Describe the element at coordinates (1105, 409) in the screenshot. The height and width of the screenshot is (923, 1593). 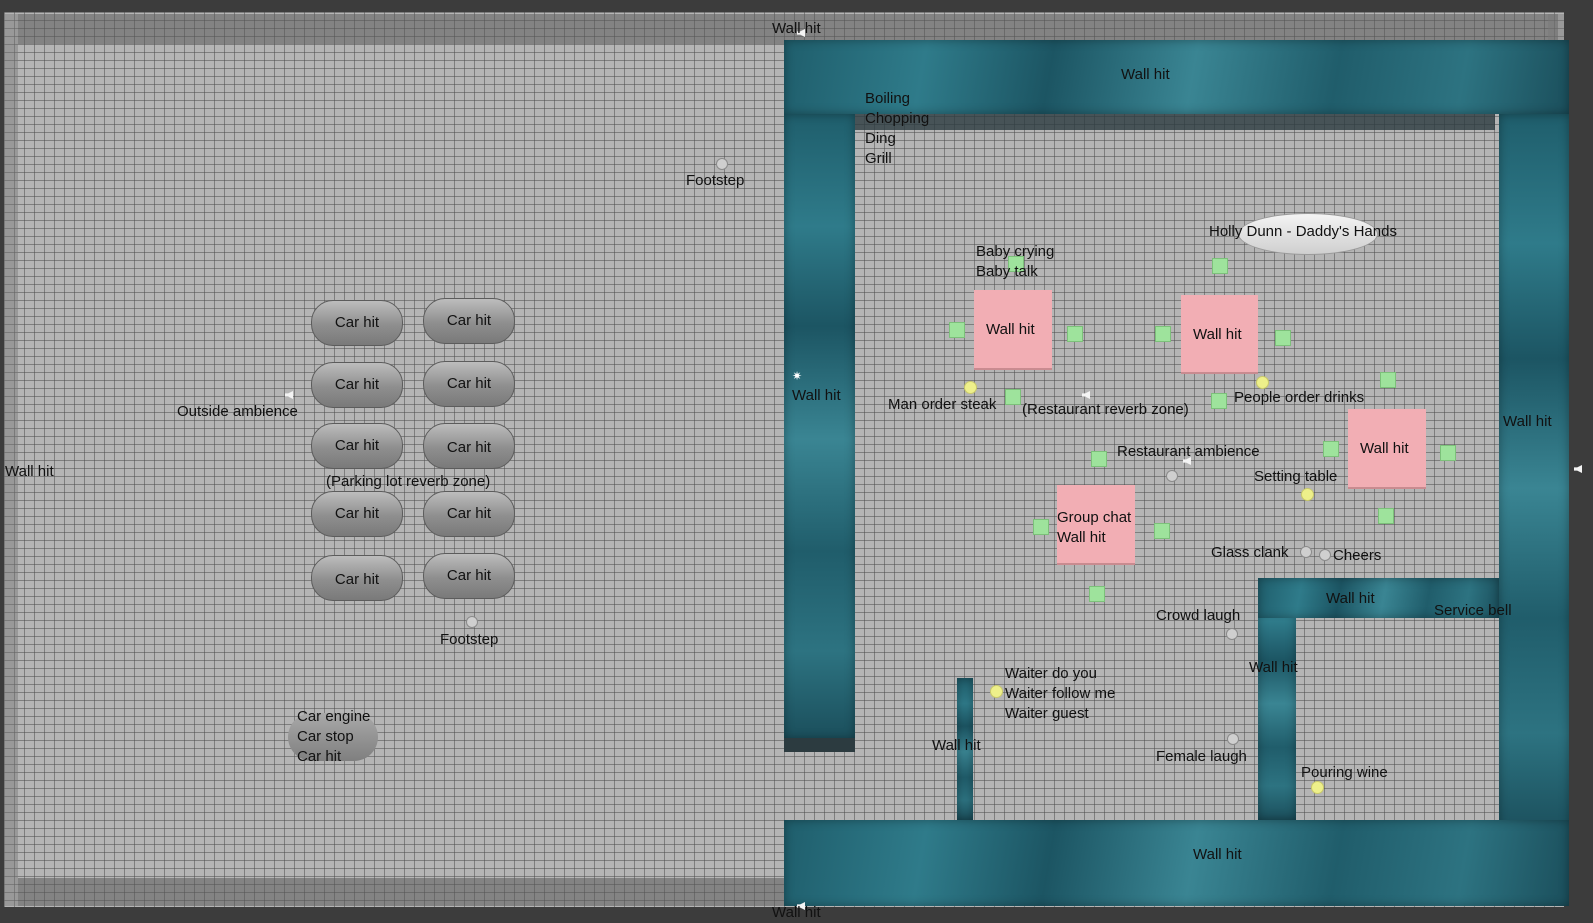
I see `restaurant-reverb-zone-label: (Restaurant reverb zone)` at that location.